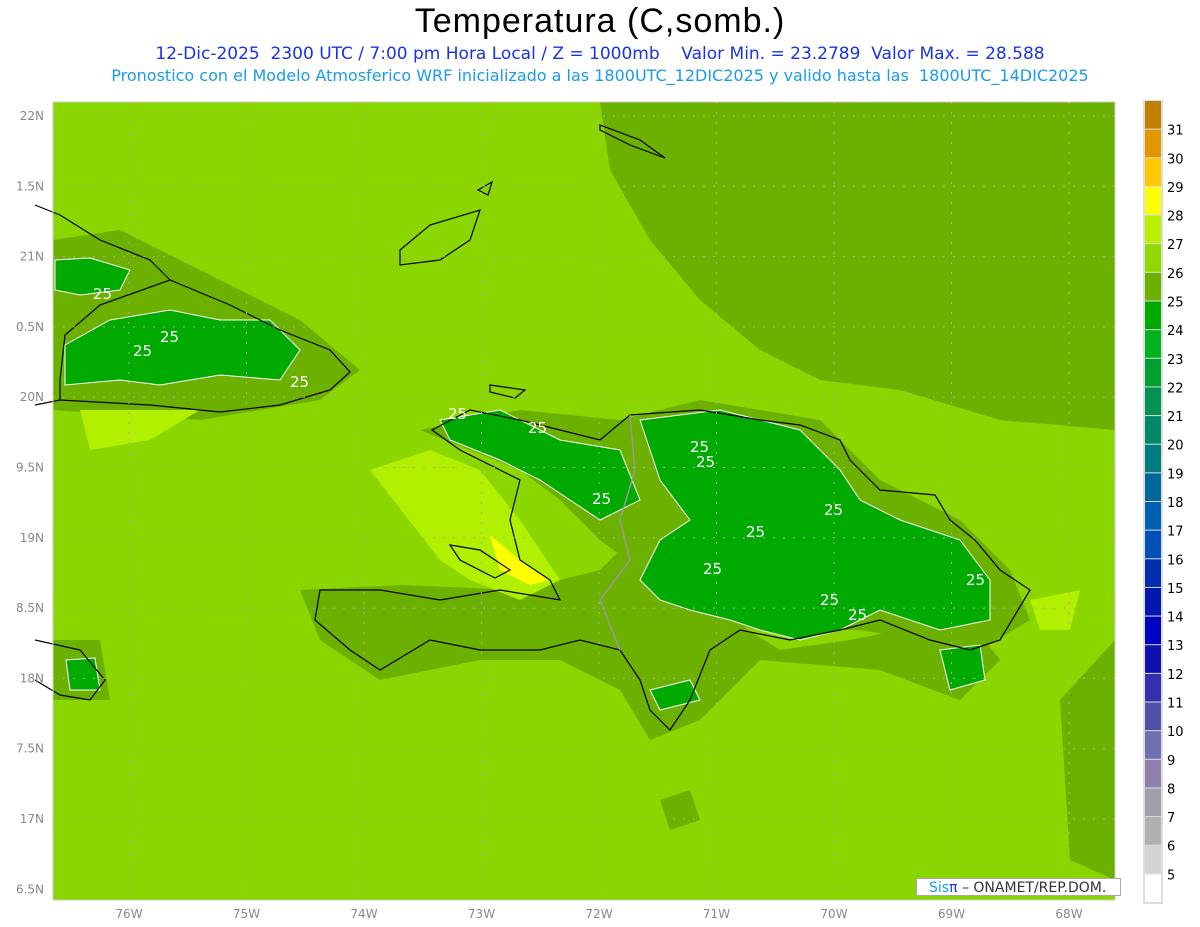 The image size is (1200, 927). I want to click on colorbar-label: 21, so click(1175, 417).